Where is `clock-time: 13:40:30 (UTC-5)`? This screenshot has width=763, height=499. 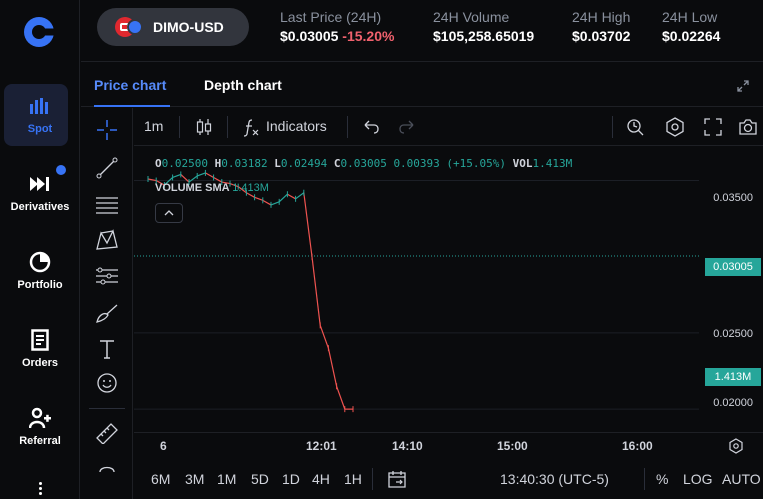 clock-time: 13:40:30 (UTC-5) is located at coordinates (554, 479).